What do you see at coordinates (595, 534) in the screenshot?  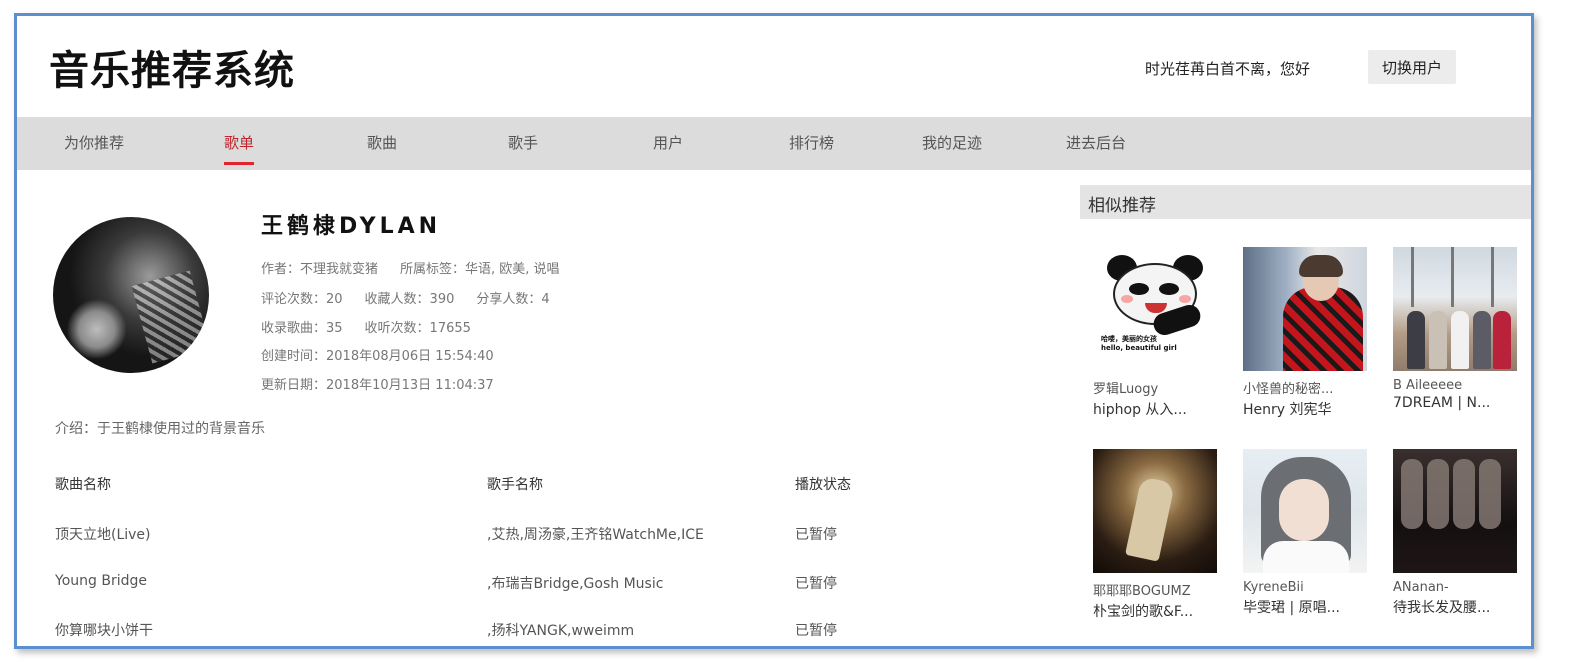 I see `singer-name: ,艾热,周汤豪,王齐铭WatchMe,ICE` at bounding box center [595, 534].